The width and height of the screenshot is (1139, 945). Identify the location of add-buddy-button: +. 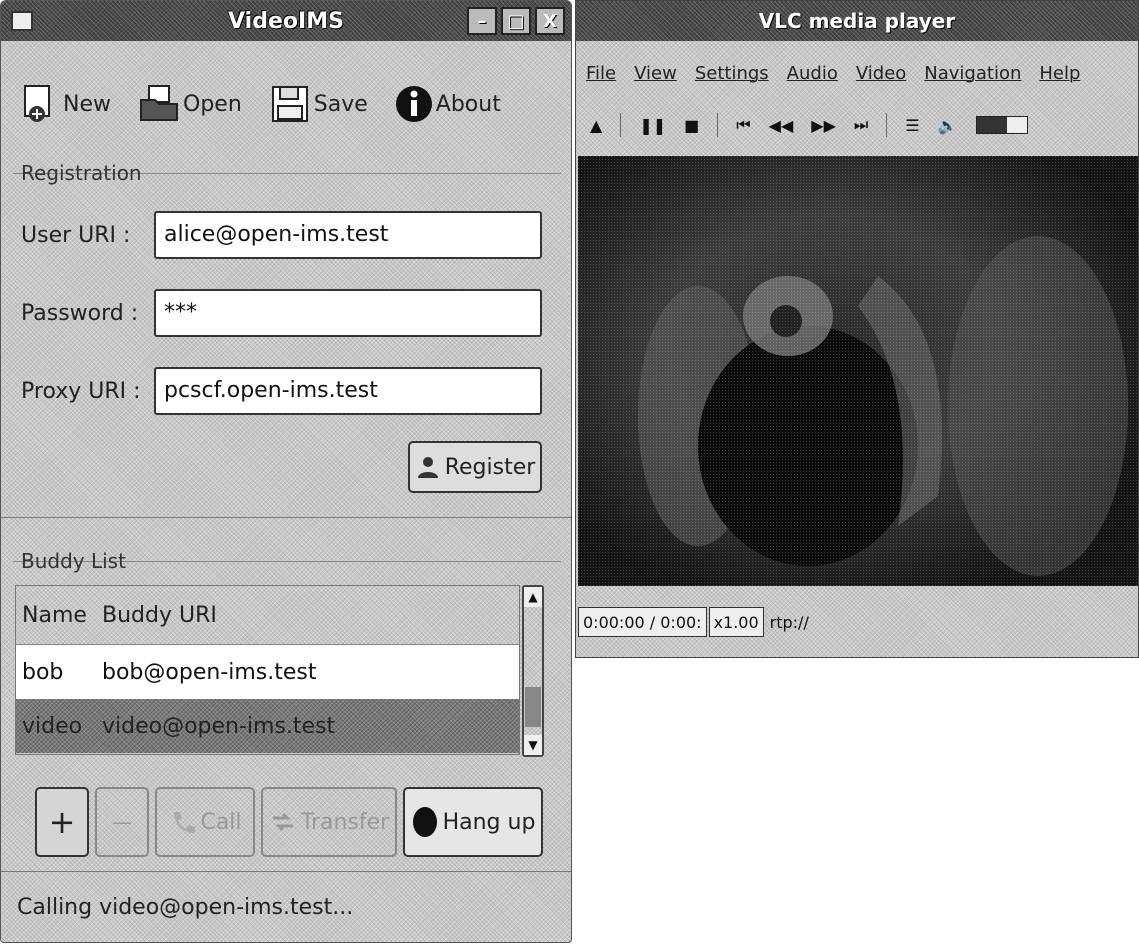
(62, 822).